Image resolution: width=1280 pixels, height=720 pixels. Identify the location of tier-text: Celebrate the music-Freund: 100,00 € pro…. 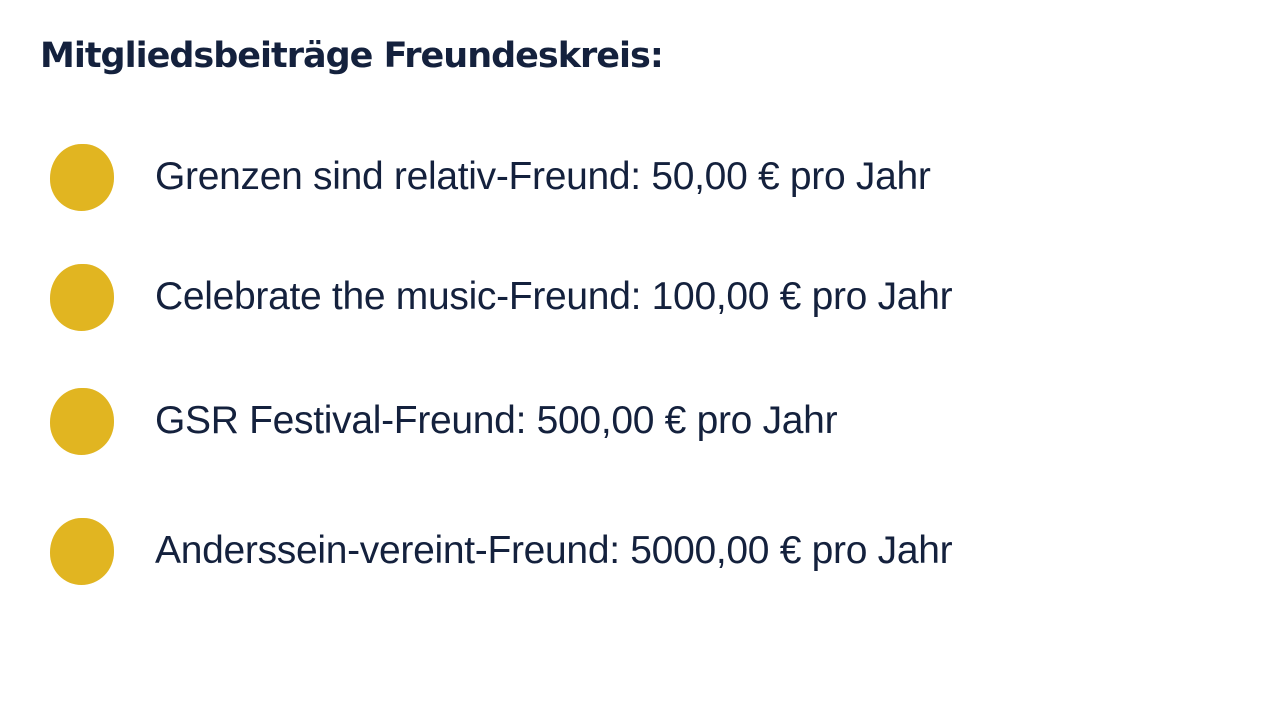
(554, 296).